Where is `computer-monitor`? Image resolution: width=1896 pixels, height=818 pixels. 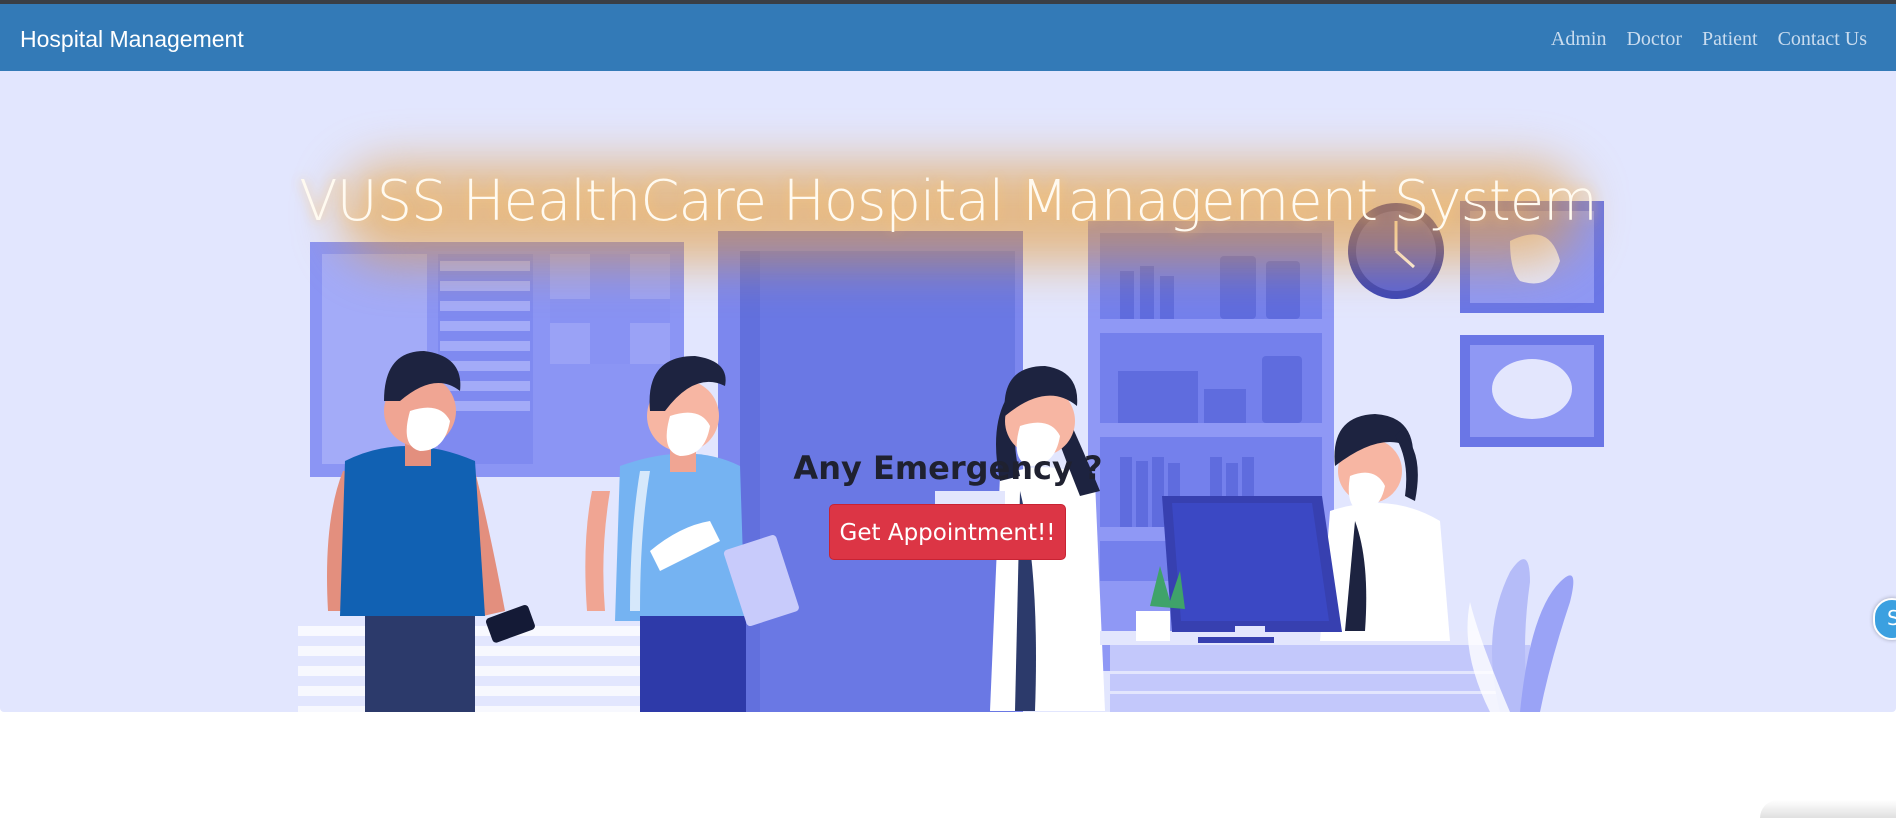
computer-monitor is located at coordinates (1252, 569).